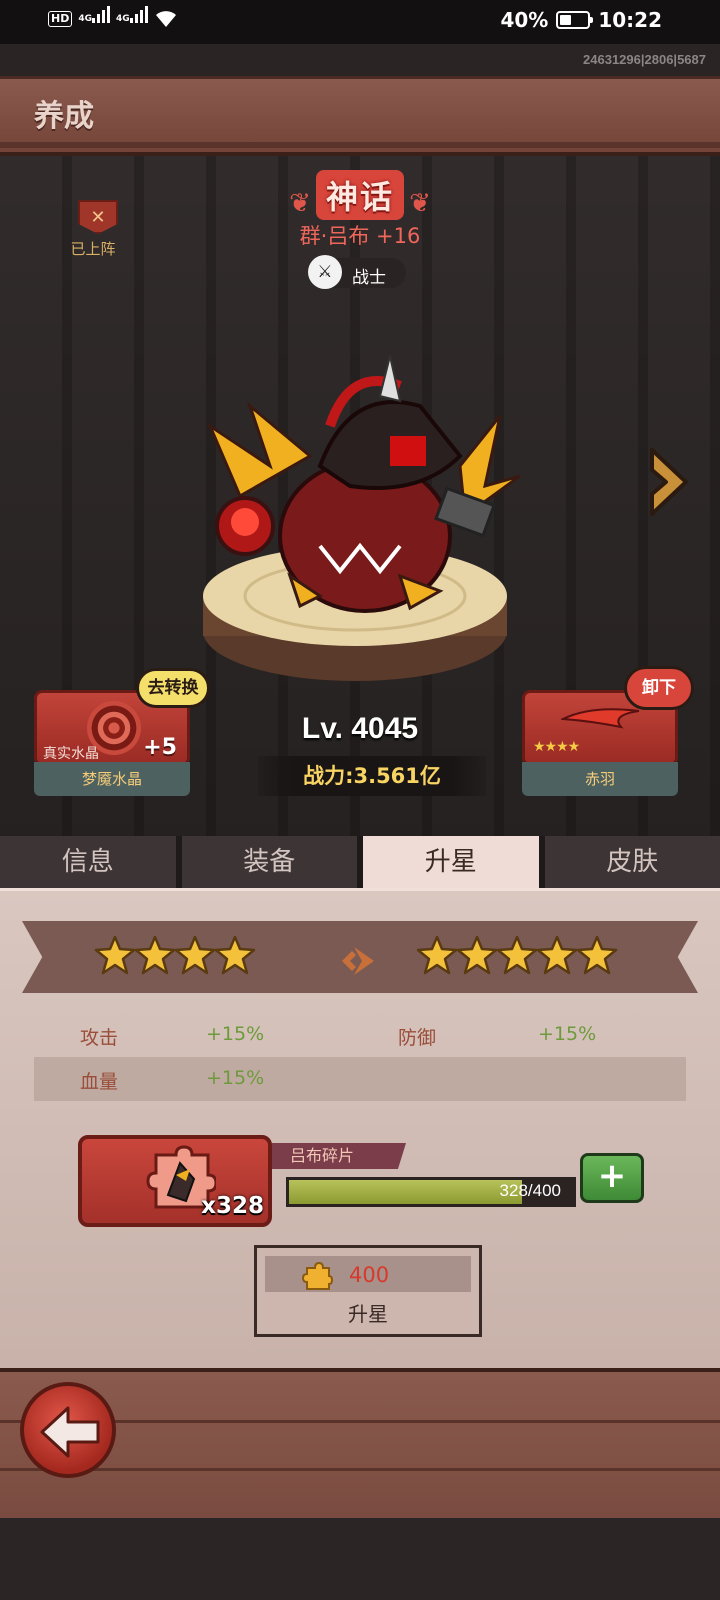 The height and width of the screenshot is (1600, 720). Describe the element at coordinates (317, 1275) in the screenshot. I see `shard-currency-icon` at that location.